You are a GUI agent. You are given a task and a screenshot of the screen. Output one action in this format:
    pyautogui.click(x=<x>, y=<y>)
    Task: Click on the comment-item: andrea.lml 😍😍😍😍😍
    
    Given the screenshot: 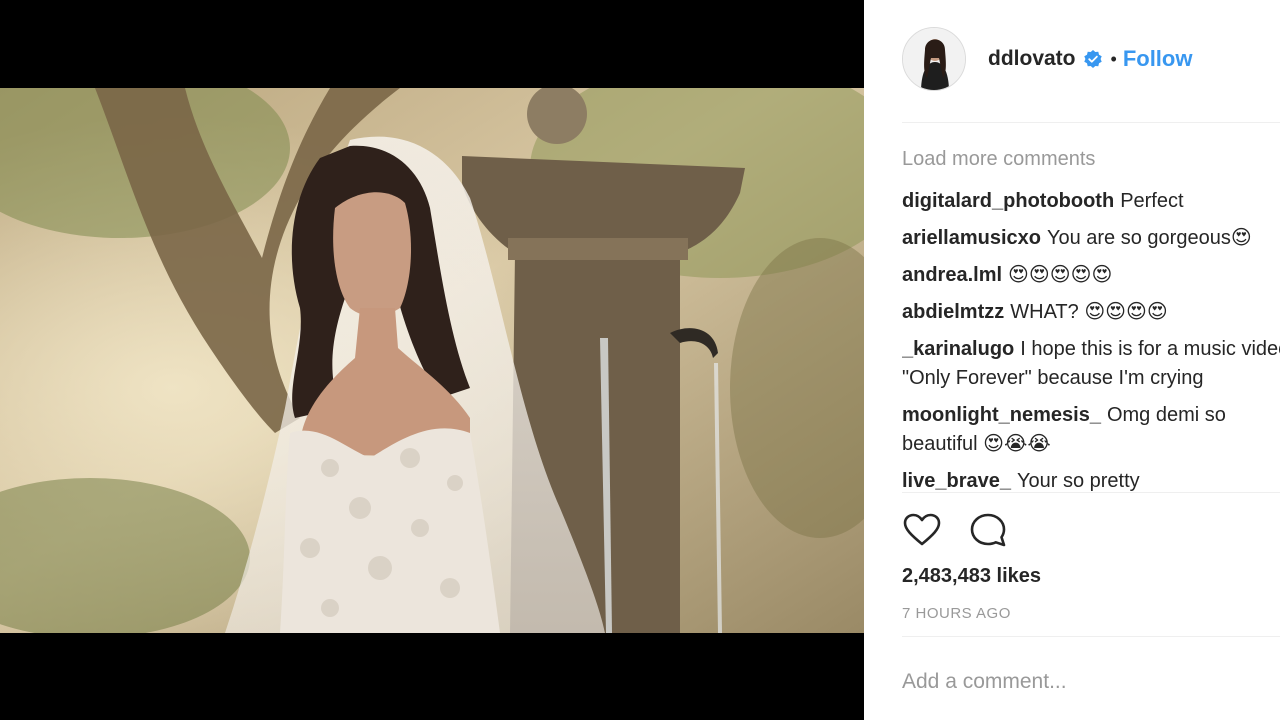 What is the action you would take?
    pyautogui.click(x=1091, y=275)
    